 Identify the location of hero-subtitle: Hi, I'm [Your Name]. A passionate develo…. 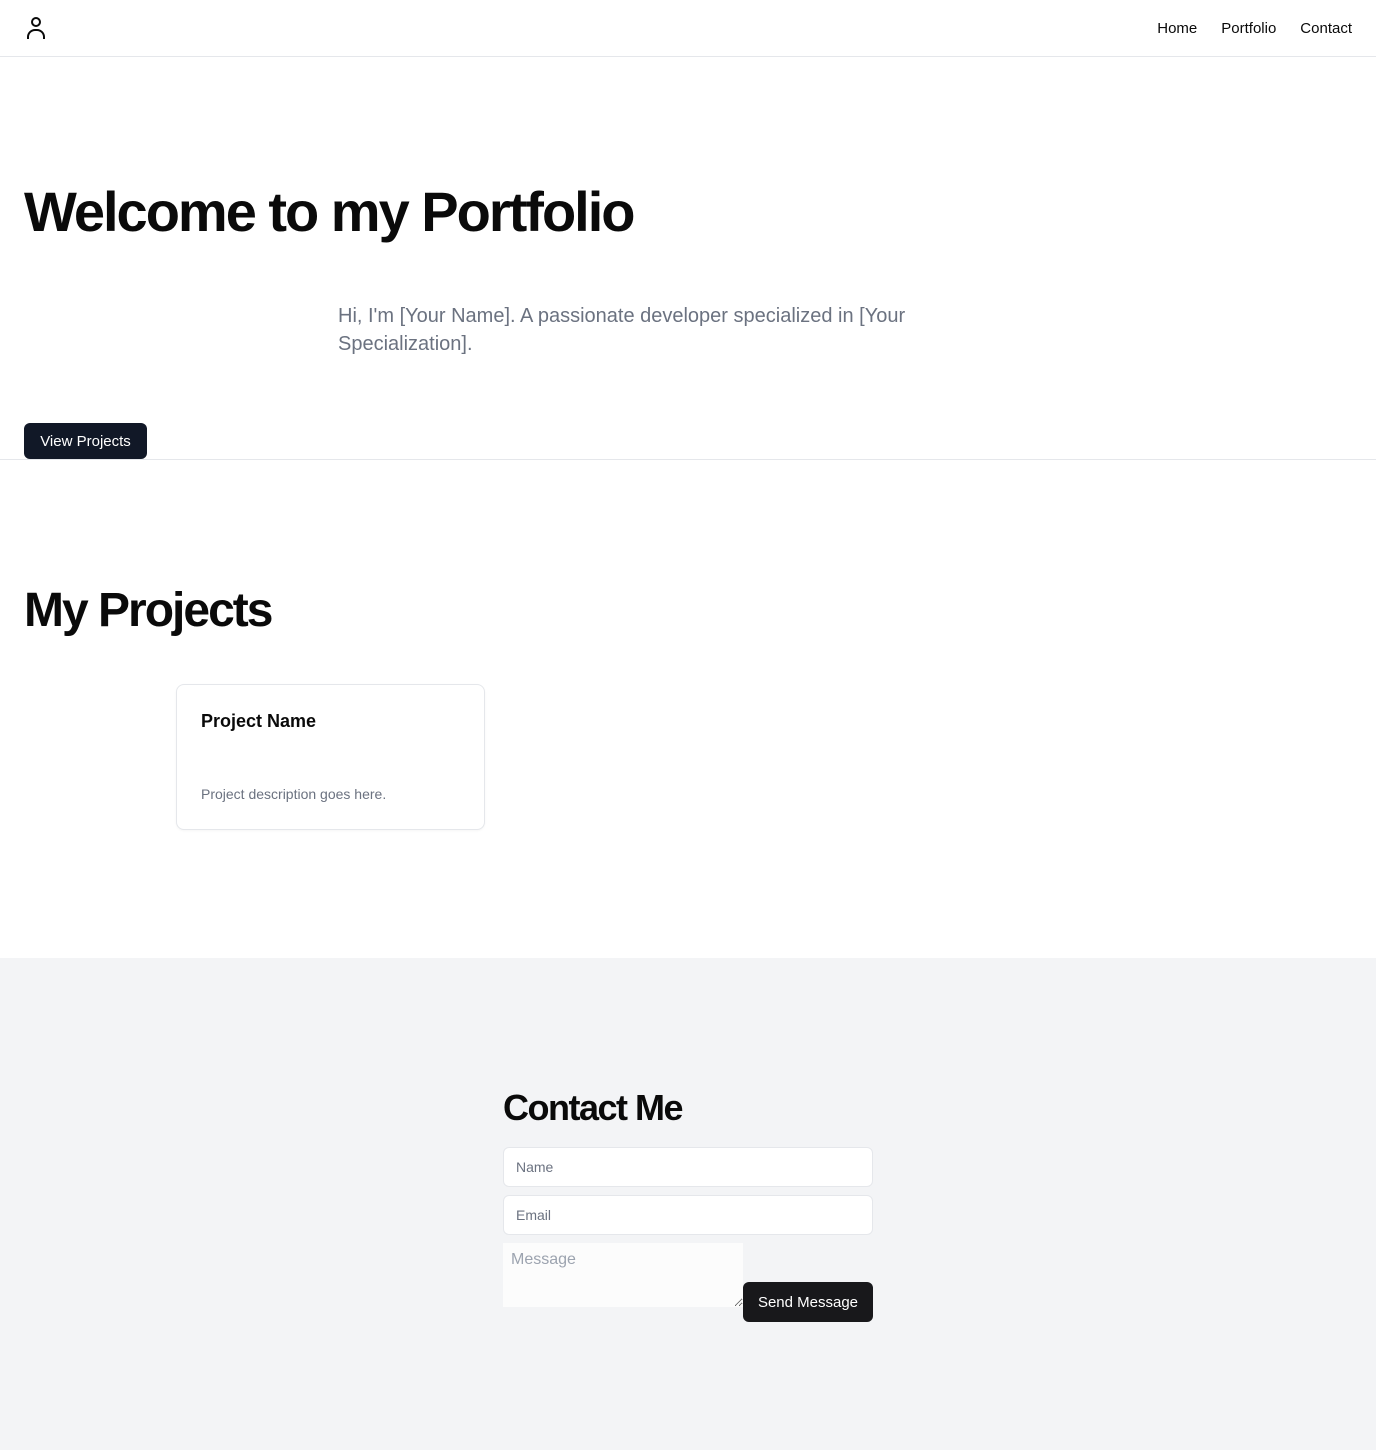
(622, 330).